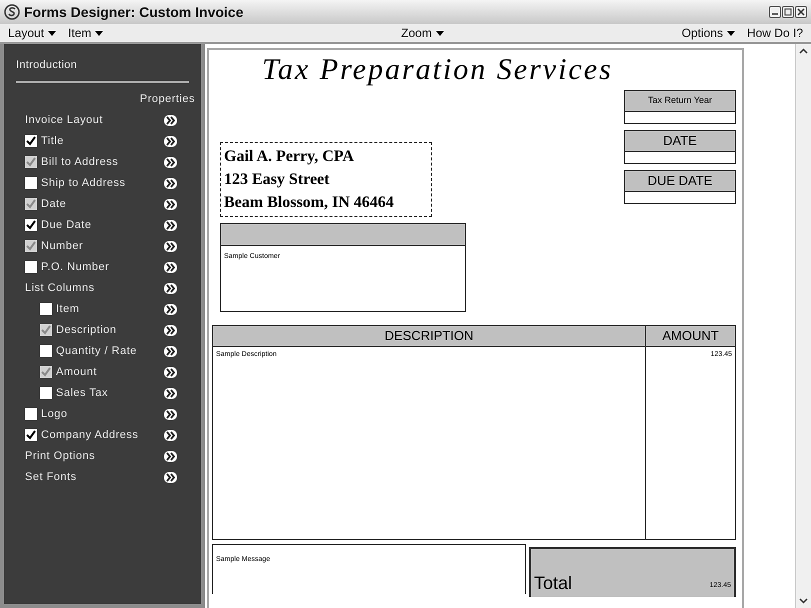 The width and height of the screenshot is (811, 608). Describe the element at coordinates (134, 12) in the screenshot. I see `window-title: Forms Designer: Custom Invoice` at that location.